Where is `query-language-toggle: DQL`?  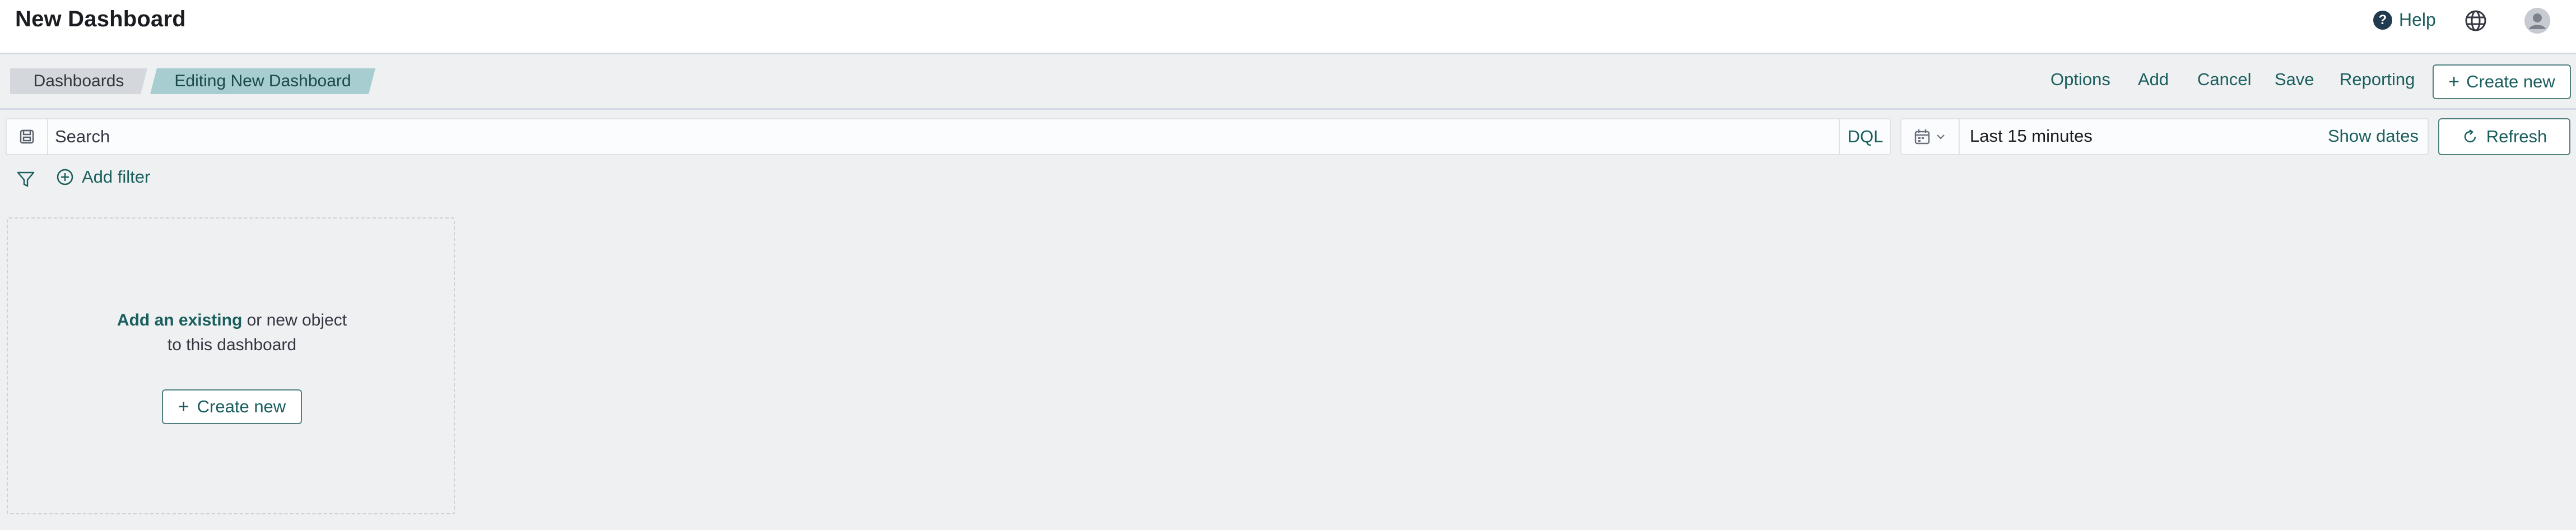
query-language-toggle: DQL is located at coordinates (1865, 136).